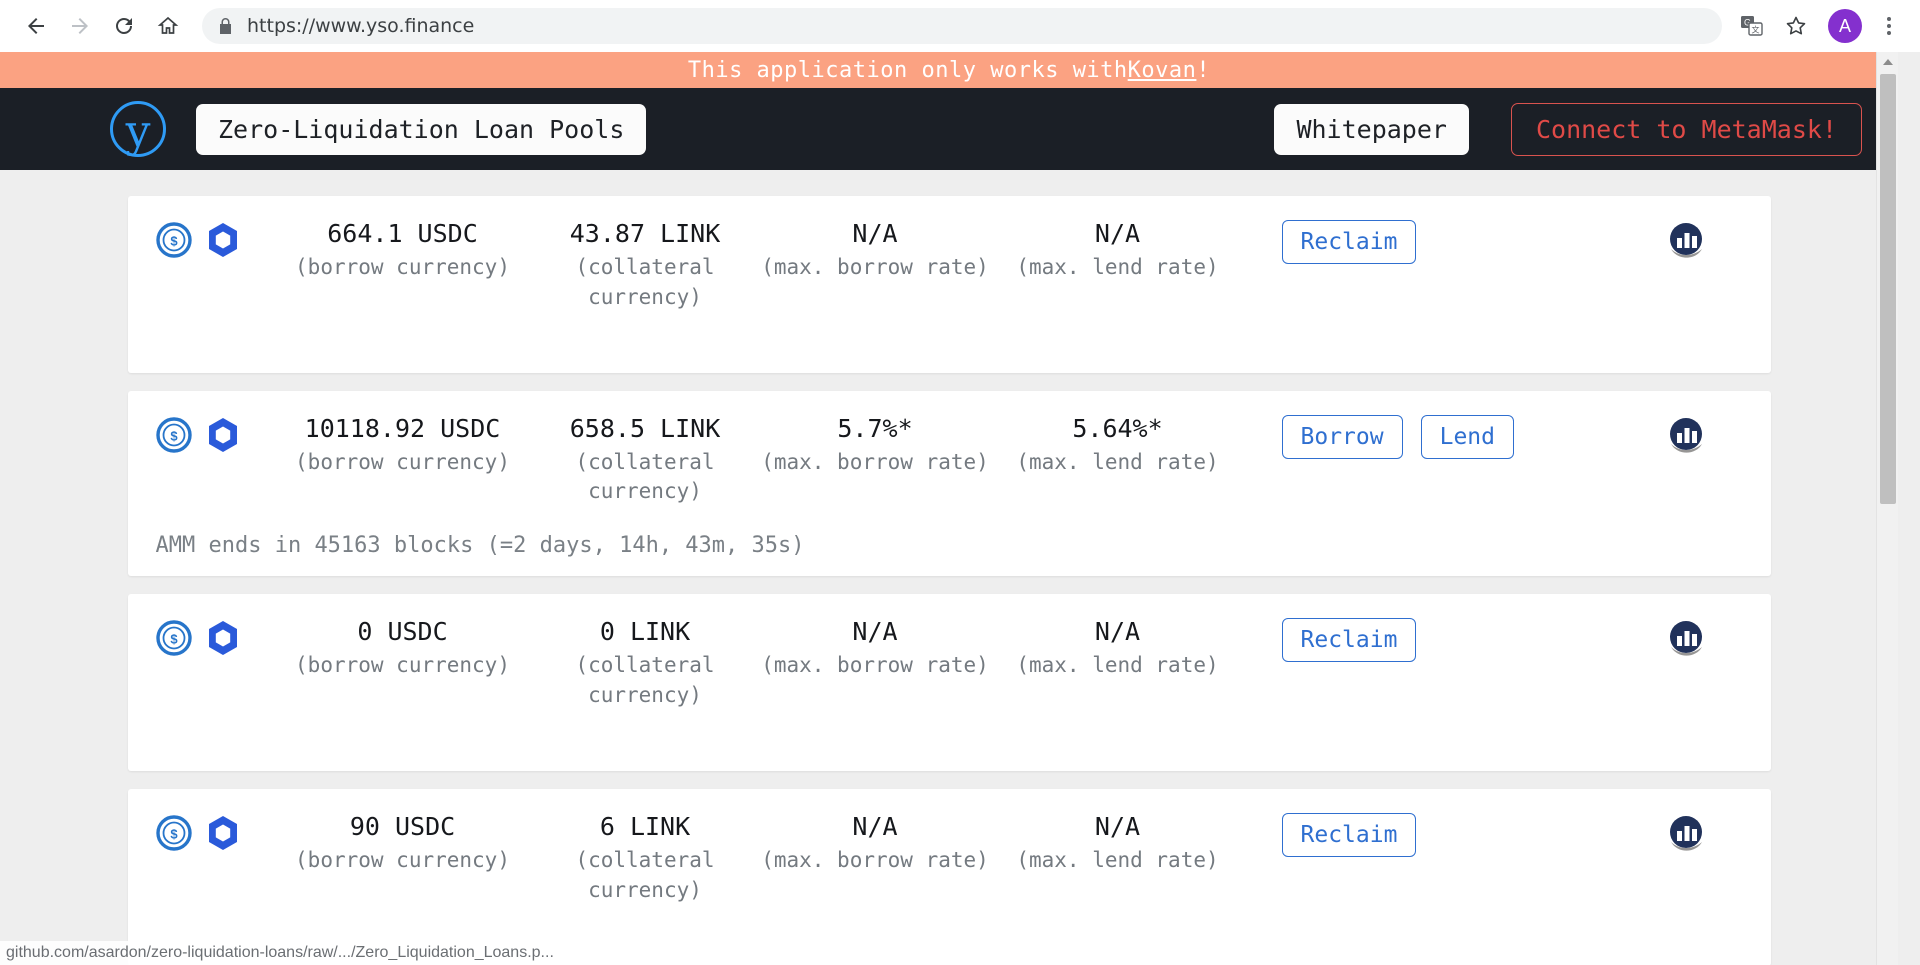 This screenshot has height=965, width=1920. Describe the element at coordinates (907, 70) in the screenshot. I see `banner-prefix: This application only works with` at that location.